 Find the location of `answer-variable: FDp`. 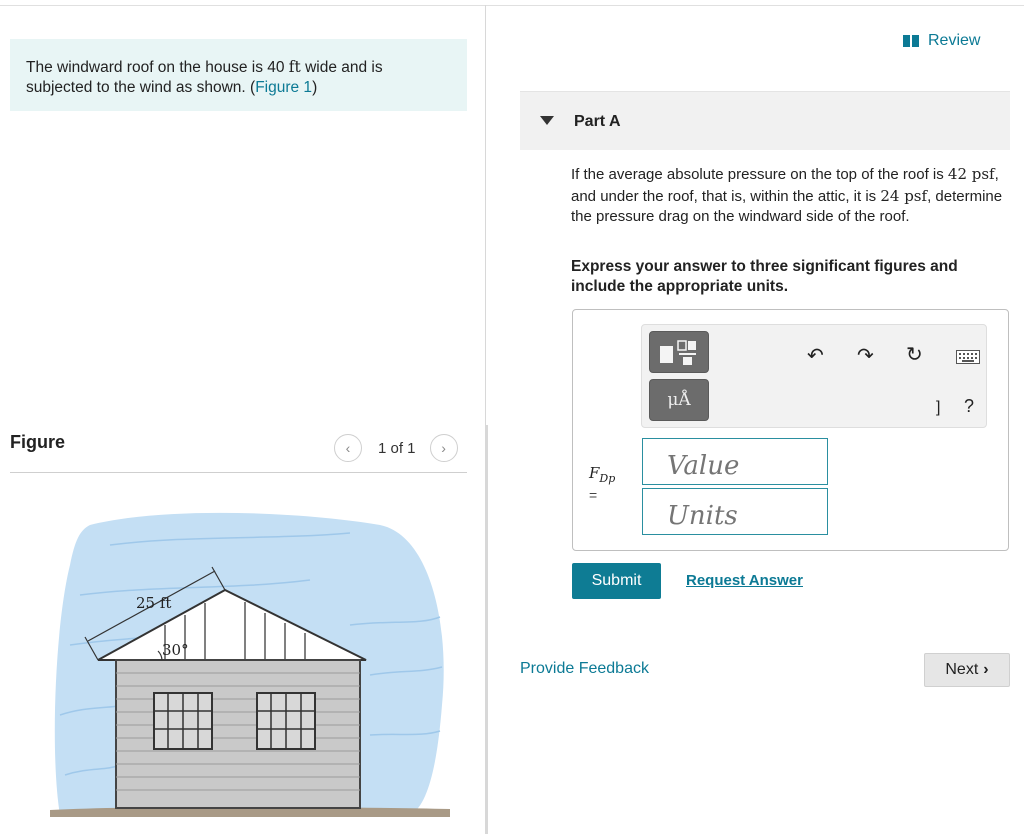

answer-variable: FDp is located at coordinates (602, 474).